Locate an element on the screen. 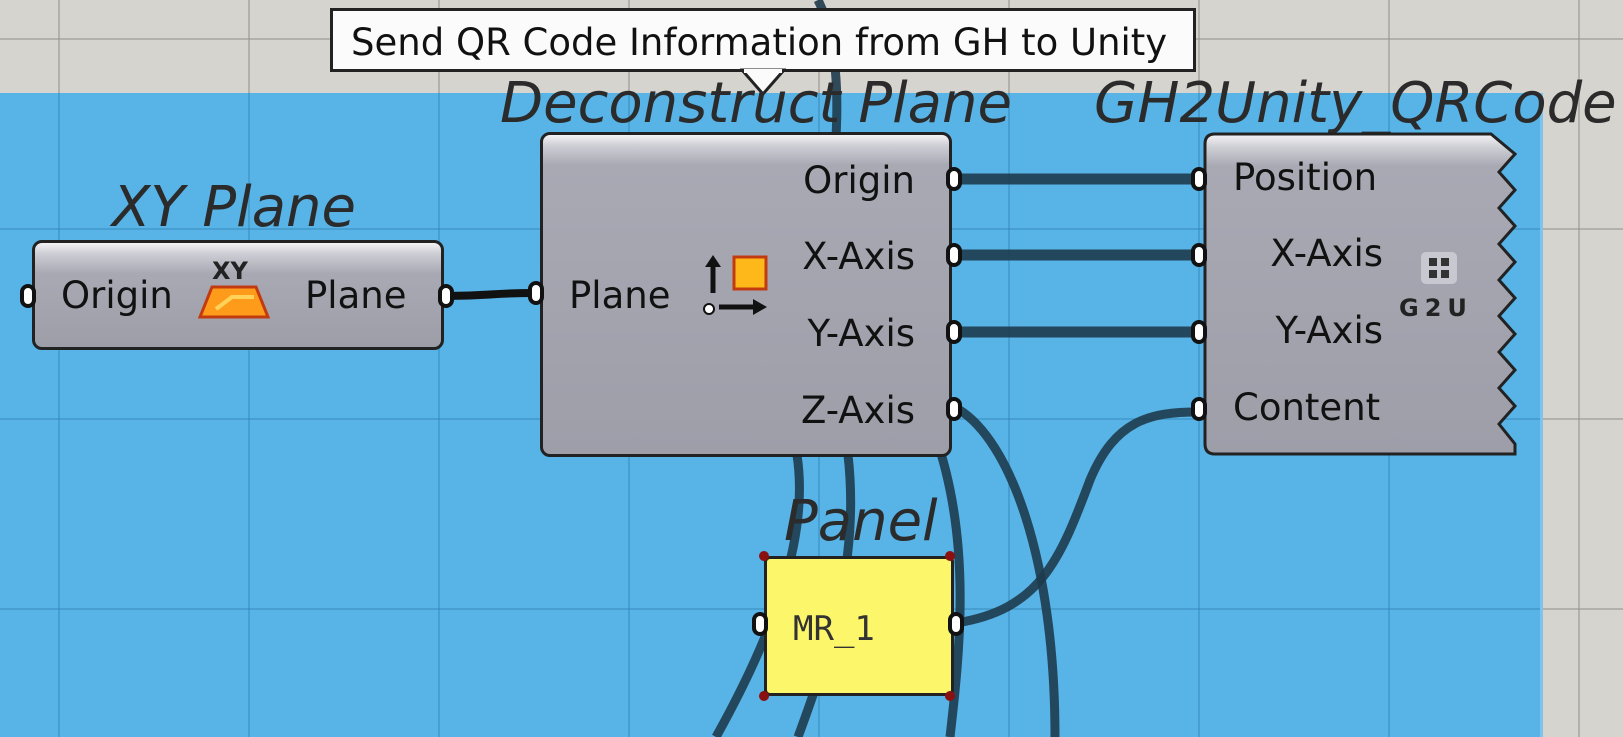 Image resolution: width=1623 pixels, height=737 pixels. gh2unity-component: Position X-Axis Y-Axis Content G2U is located at coordinates (1361, 294).